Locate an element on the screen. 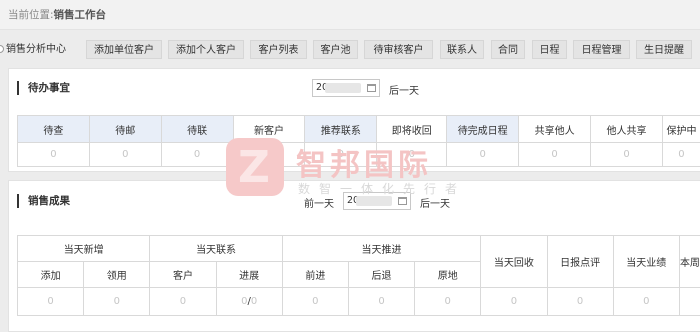 Image resolution: width=700 pixels, height=332 pixels. th-recommend-contact: 推荐联系 is located at coordinates (341, 129).